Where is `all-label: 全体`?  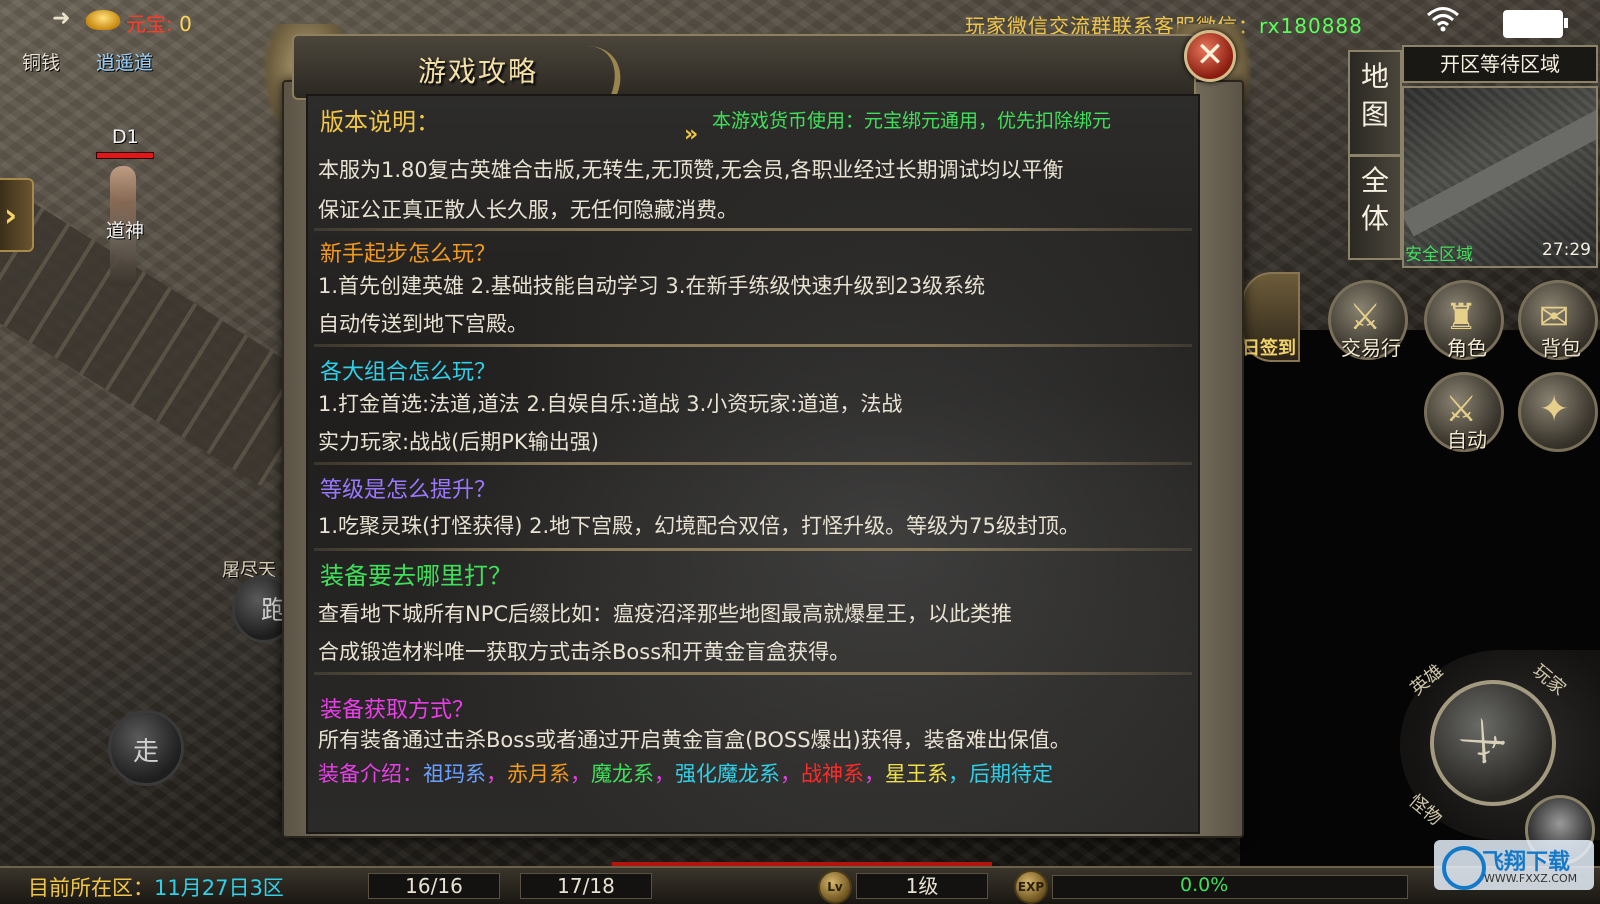 all-label: 全体 is located at coordinates (1375, 200).